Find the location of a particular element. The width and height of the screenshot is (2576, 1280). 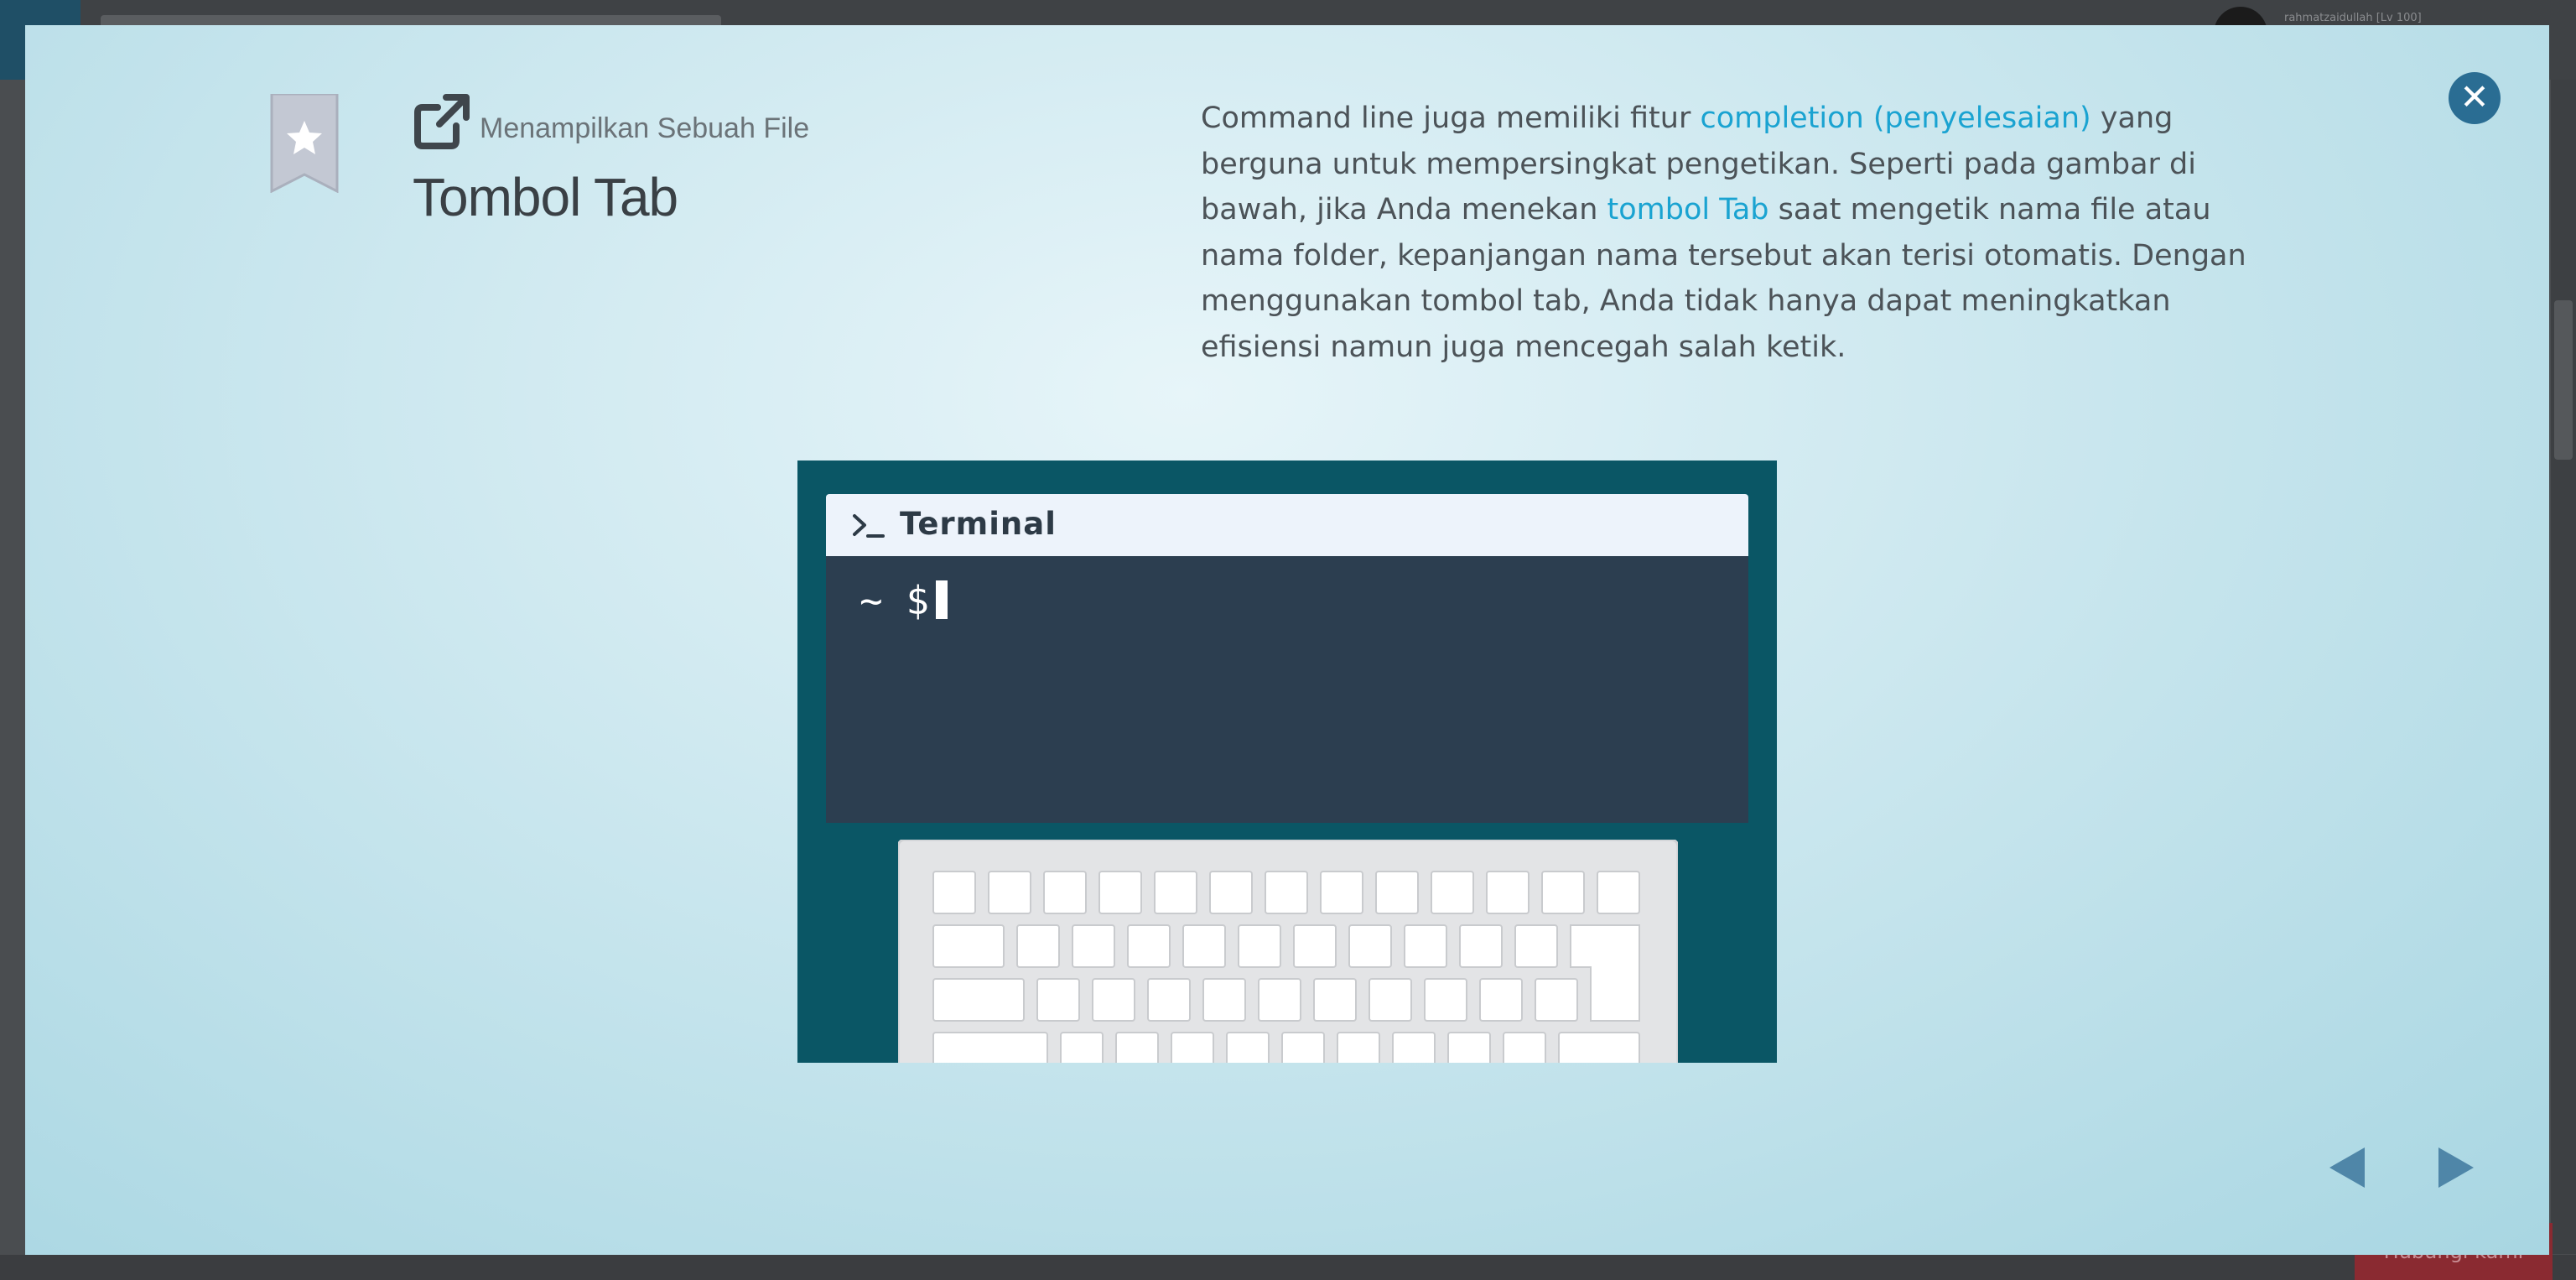

terminal-titlebar: Terminal is located at coordinates (1287, 525).